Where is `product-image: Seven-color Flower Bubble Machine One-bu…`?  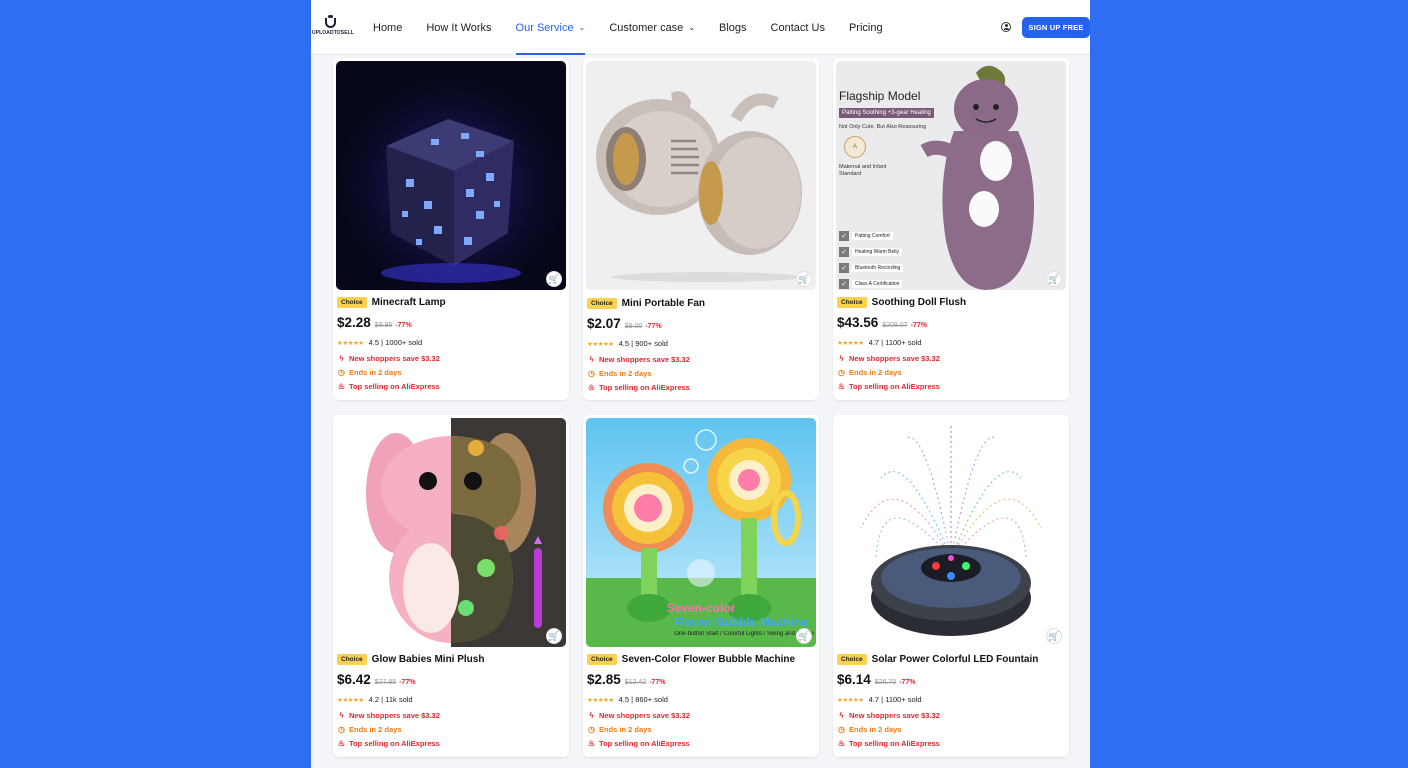 product-image: Seven-color Flower Bubble Machine One-bu… is located at coordinates (701, 532).